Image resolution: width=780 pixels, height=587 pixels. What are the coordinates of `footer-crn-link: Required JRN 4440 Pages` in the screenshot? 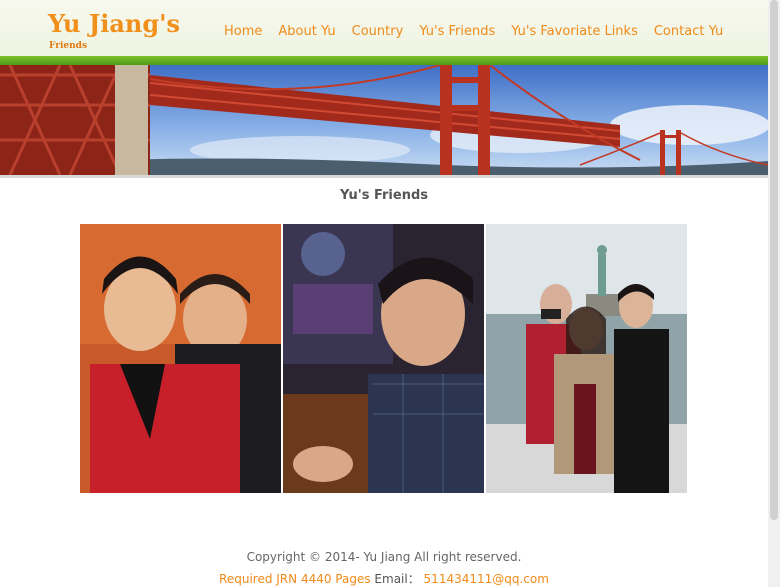 It's located at (295, 579).